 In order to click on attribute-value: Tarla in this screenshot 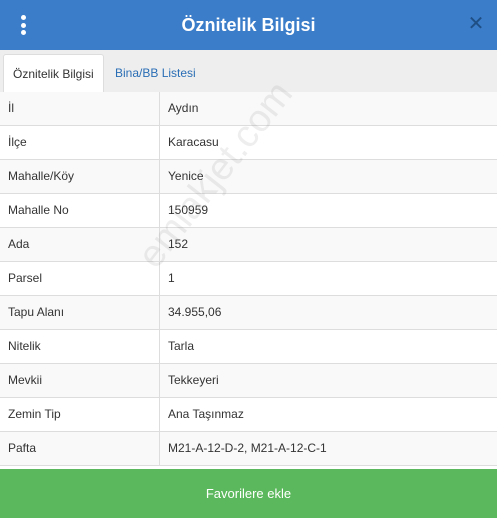, I will do `click(181, 346)`.